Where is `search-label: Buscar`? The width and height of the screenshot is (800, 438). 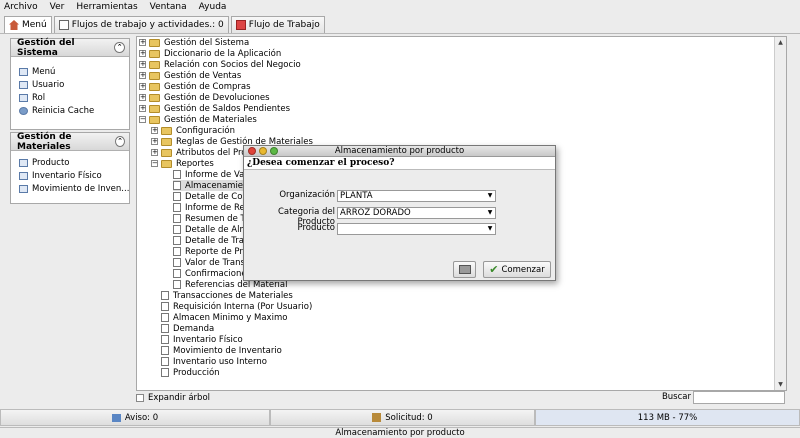
search-label: Buscar is located at coordinates (676, 397).